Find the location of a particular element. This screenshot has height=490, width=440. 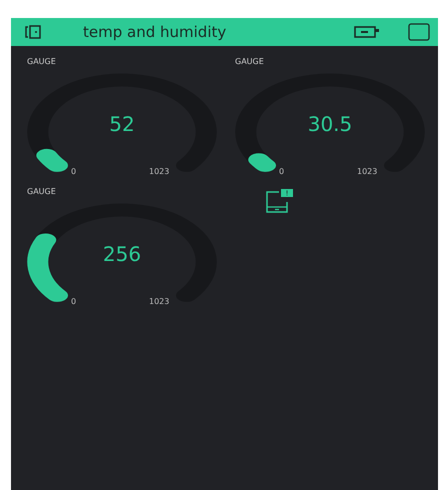

square-icon is located at coordinates (419, 32).